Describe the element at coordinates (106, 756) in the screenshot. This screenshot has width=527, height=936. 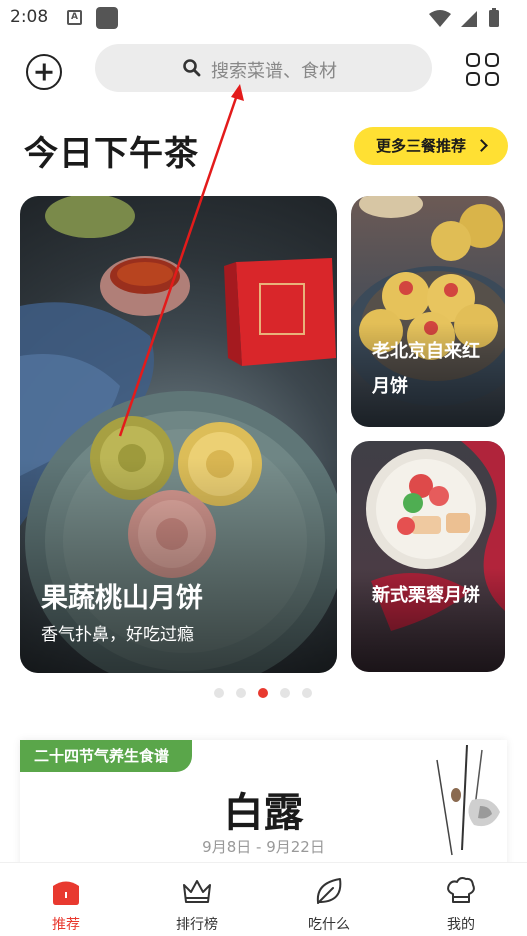
I see `solar-term-tag: 二十四节气养生食谱` at that location.